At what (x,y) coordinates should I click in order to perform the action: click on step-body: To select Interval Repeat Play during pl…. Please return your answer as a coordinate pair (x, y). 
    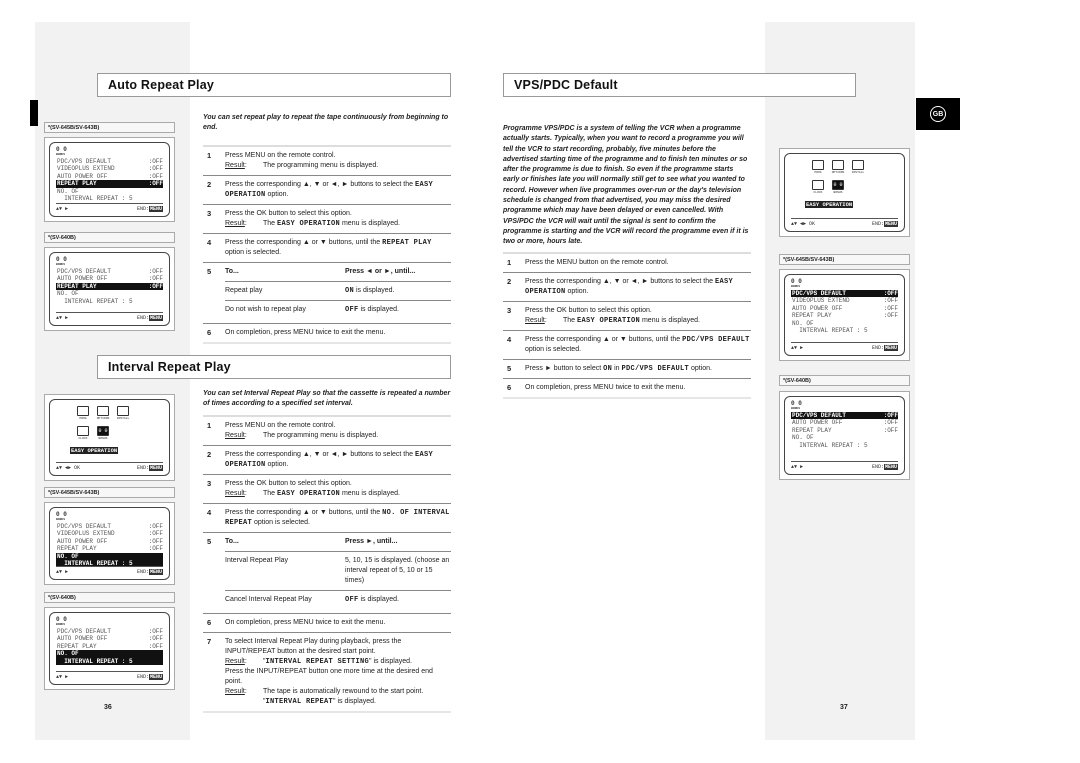
    Looking at the image, I should click on (338, 672).